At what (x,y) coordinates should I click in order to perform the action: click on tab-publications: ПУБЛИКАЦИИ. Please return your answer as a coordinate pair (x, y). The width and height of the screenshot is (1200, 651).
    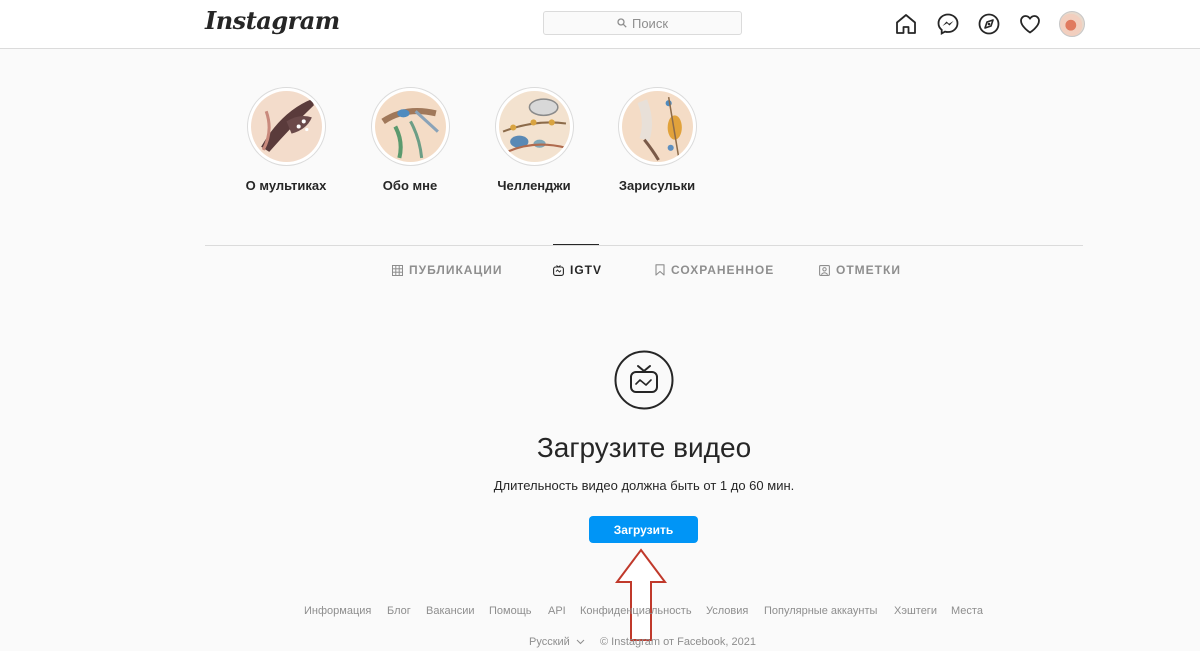
    Looking at the image, I should click on (447, 270).